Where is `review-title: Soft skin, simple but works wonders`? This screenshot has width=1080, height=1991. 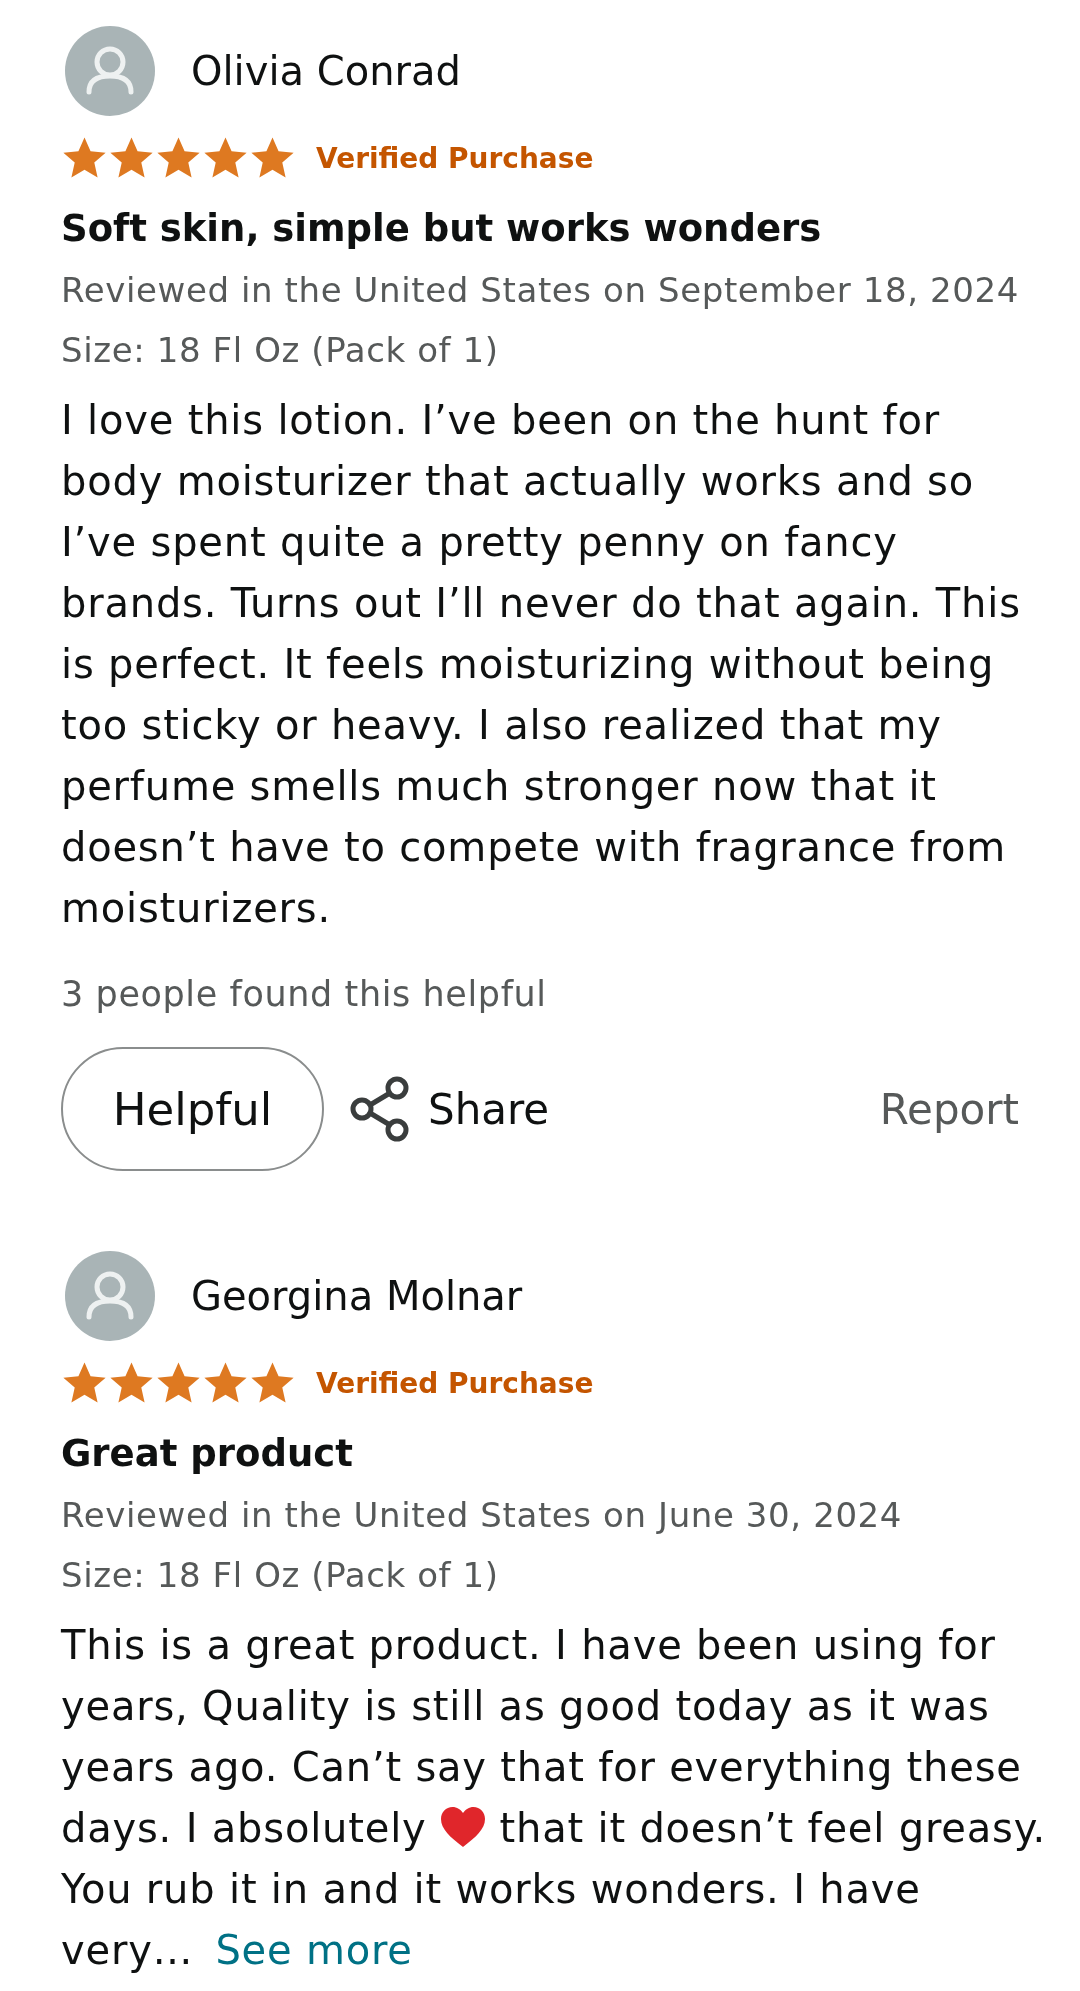
review-title: Soft skin, simple but works wonders is located at coordinates (442, 229).